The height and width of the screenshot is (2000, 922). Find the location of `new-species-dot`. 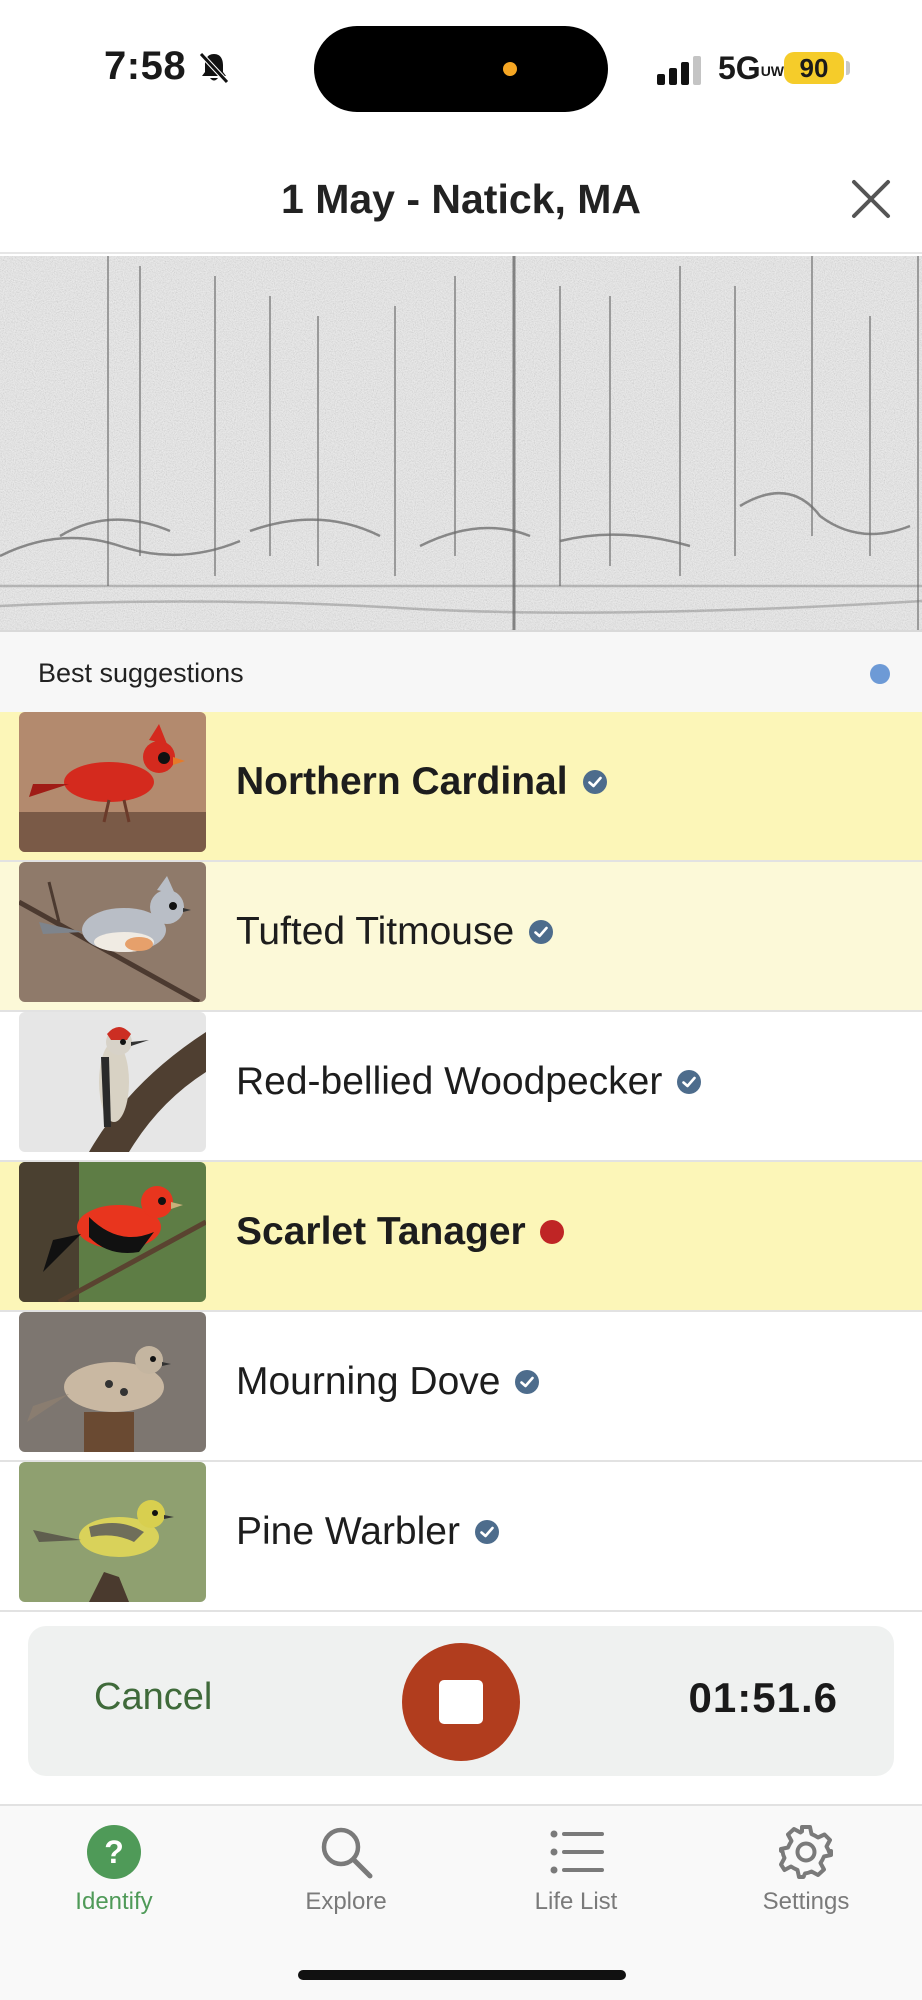

new-species-dot is located at coordinates (551, 1232).